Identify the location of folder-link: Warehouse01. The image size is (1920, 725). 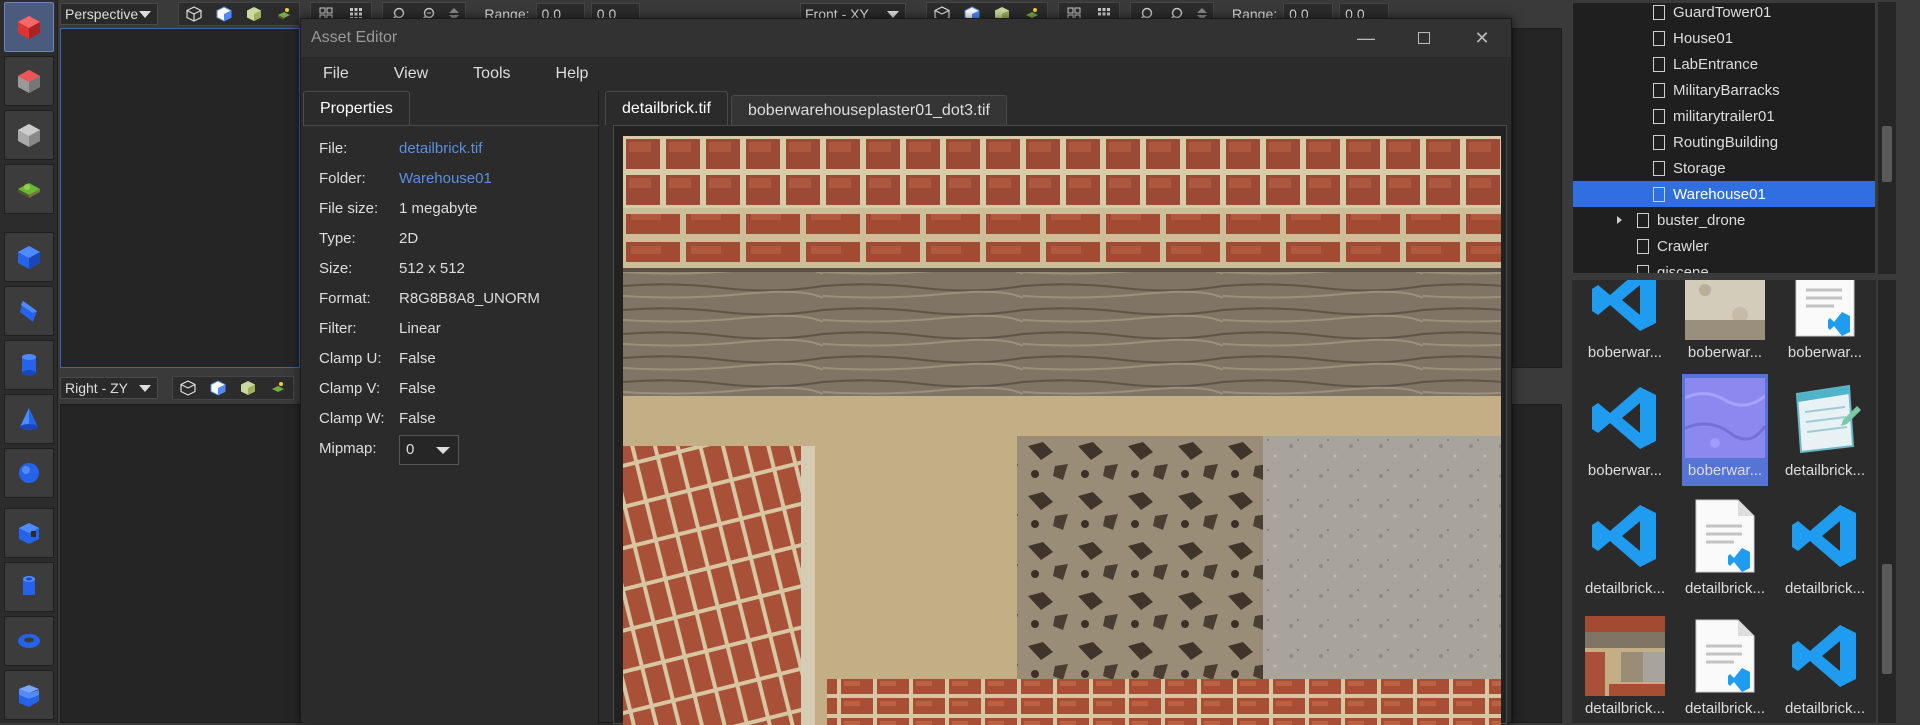
(445, 179).